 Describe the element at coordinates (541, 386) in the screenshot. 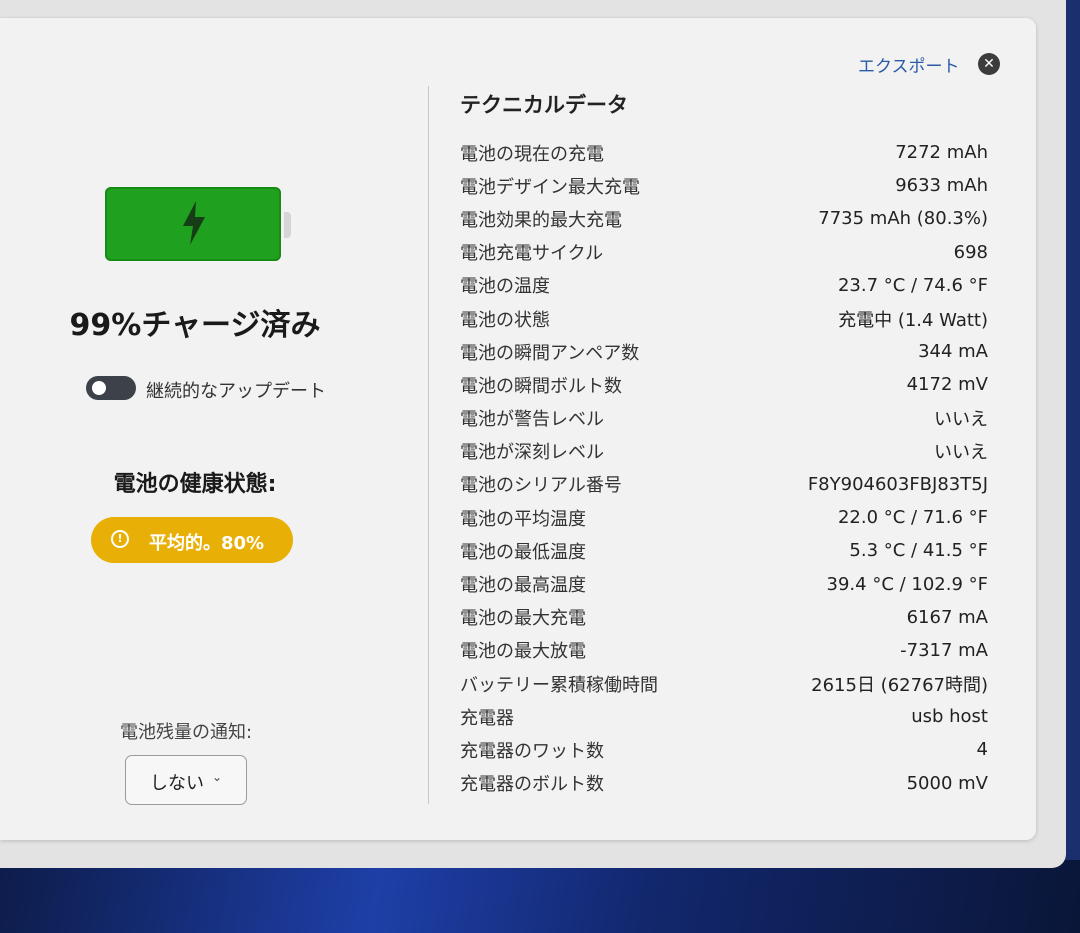

I see `row-label: 電池の瞬間ボルト数` at that location.